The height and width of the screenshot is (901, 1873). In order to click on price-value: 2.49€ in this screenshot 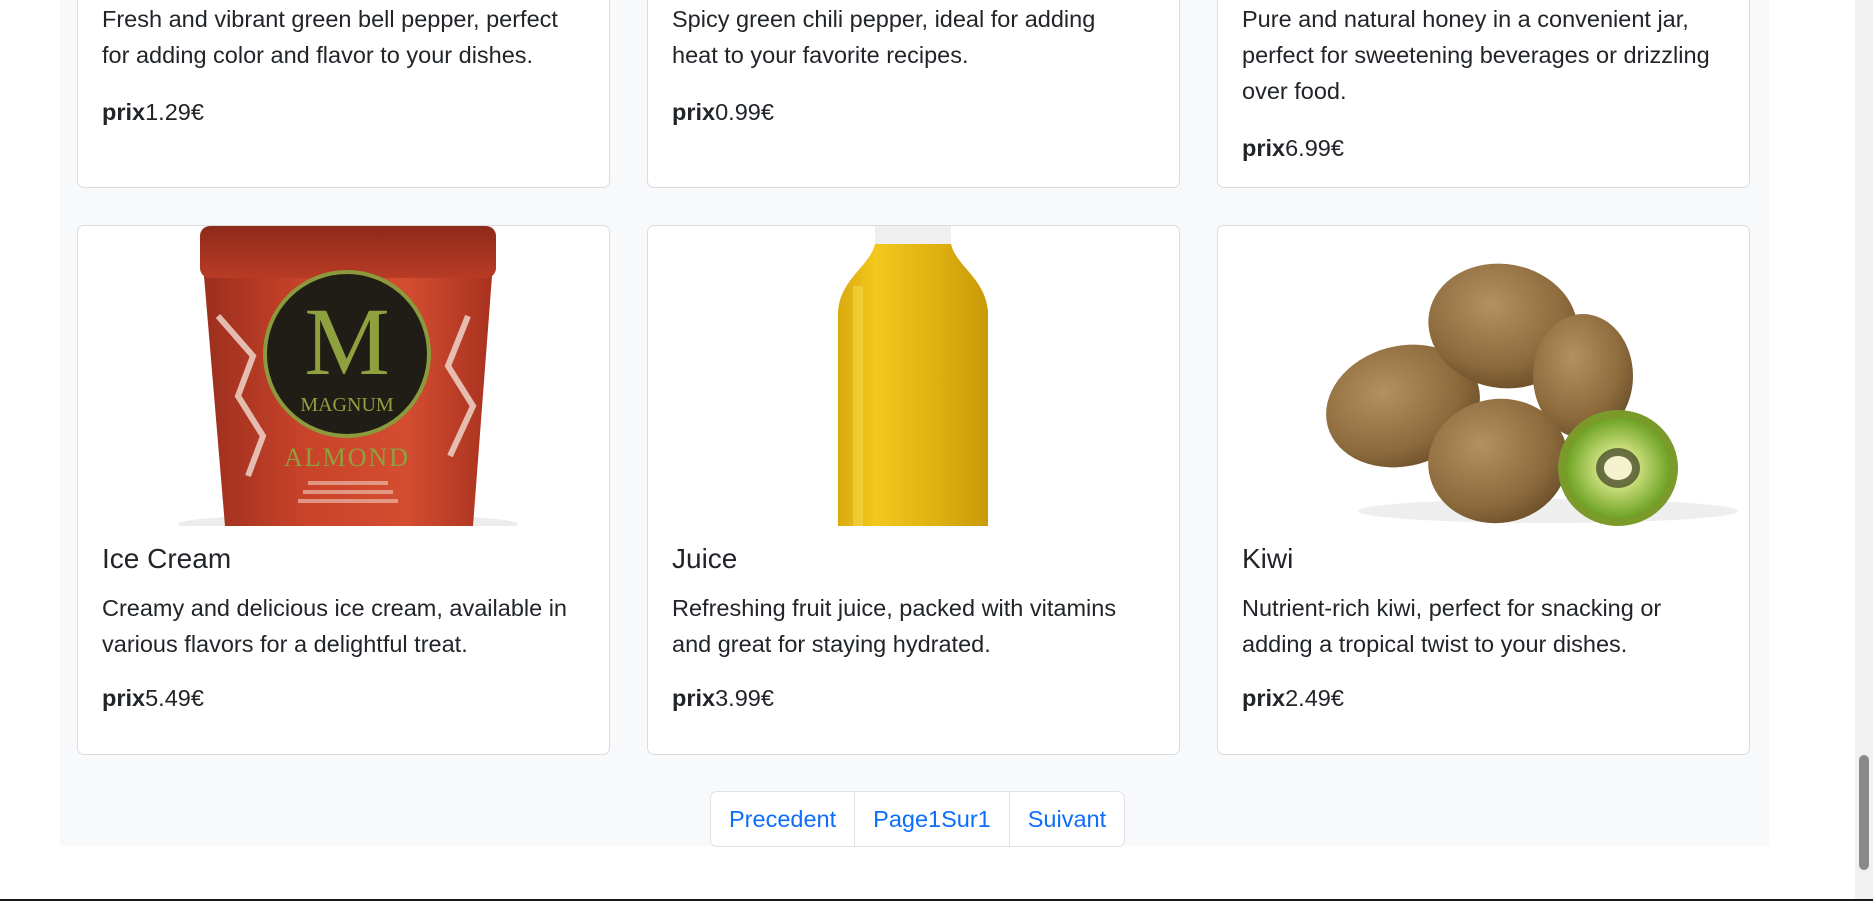, I will do `click(1314, 698)`.